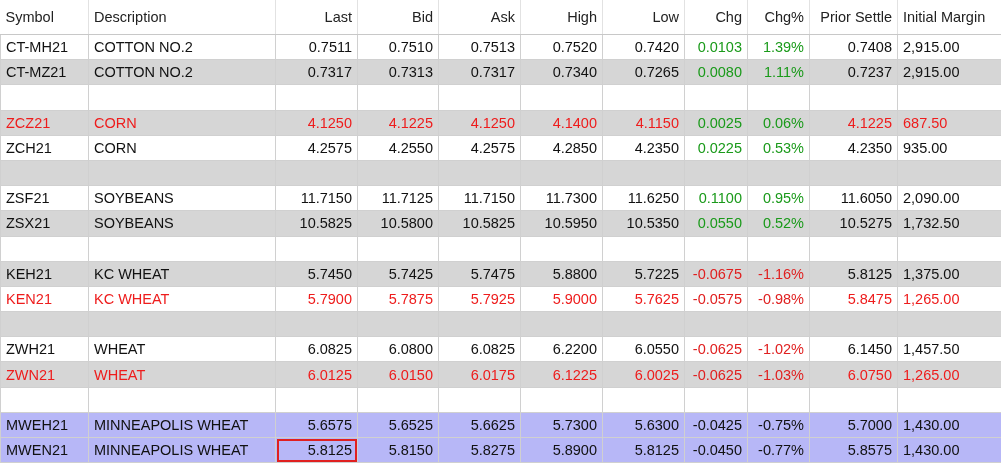  Describe the element at coordinates (398, 374) in the screenshot. I see `table-cell: 6.0150` at that location.